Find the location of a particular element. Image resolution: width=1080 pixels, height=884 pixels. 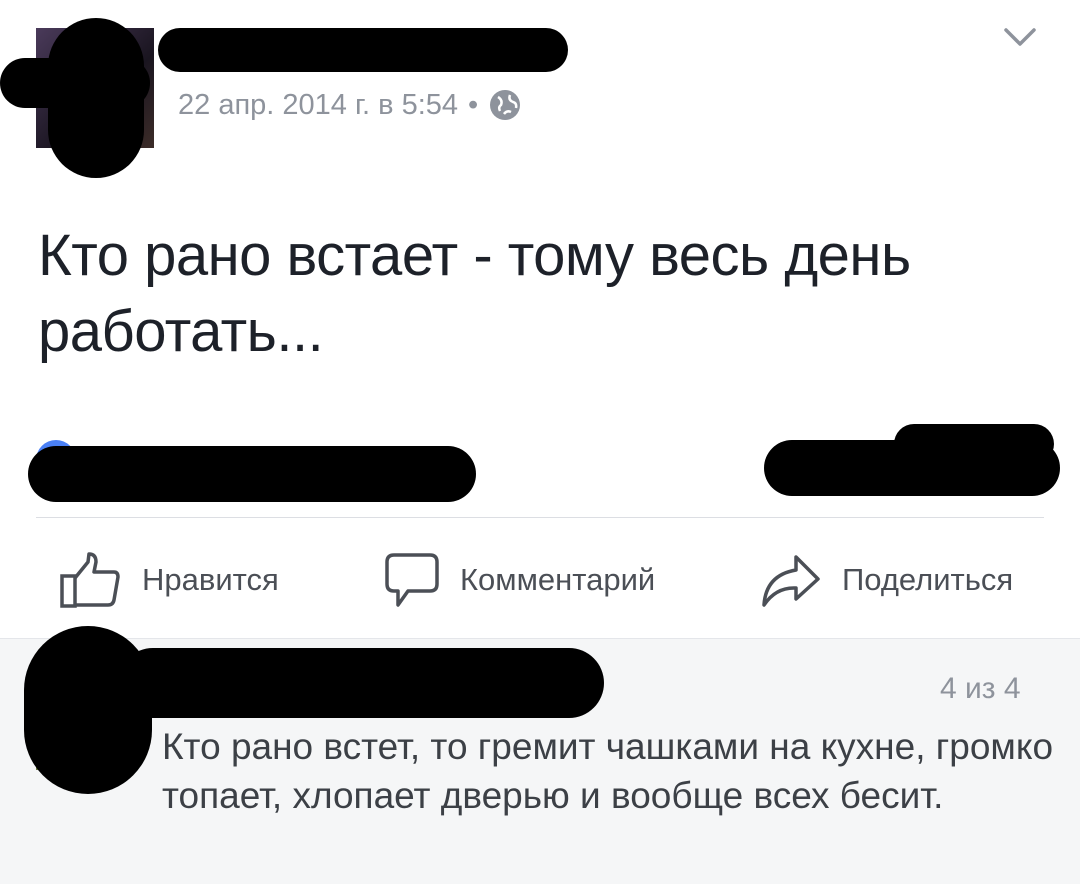

share-arrow-icon is located at coordinates (791, 580).